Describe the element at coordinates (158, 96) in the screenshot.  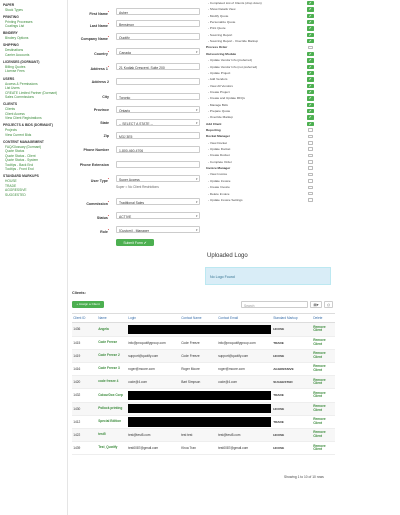
I see `city-field: Toronto` at that location.